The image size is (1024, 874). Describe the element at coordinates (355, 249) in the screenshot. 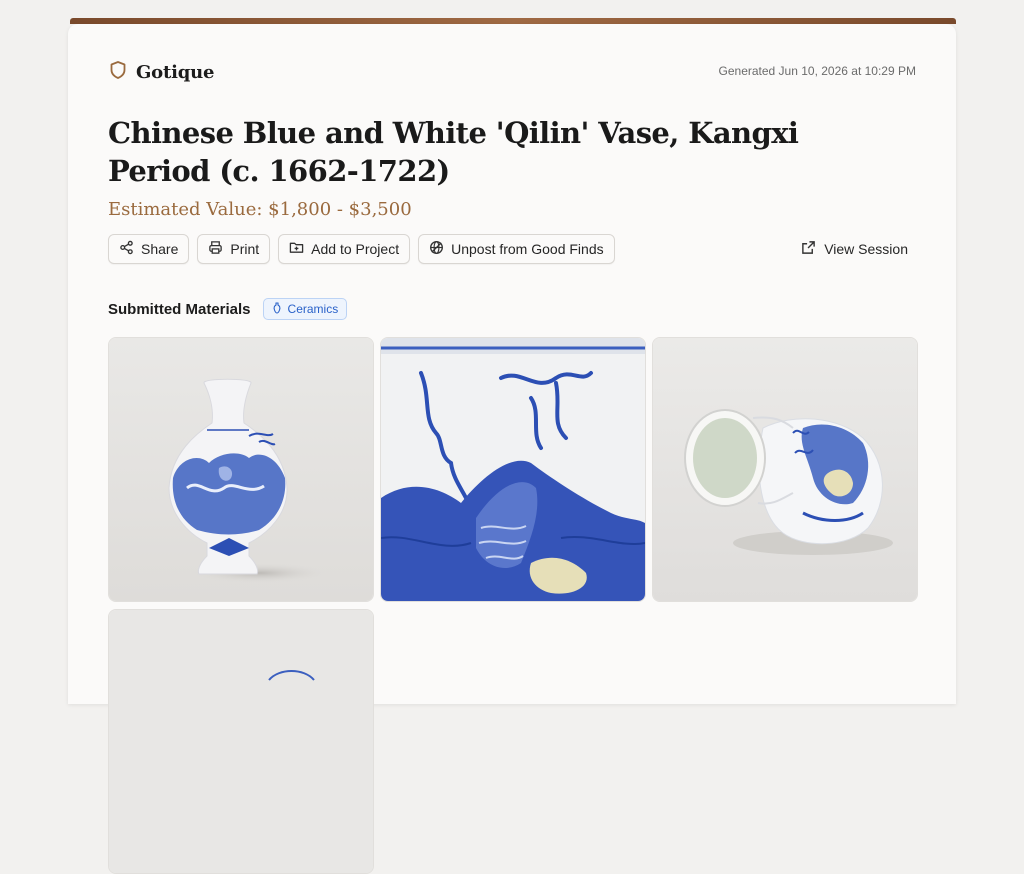

I see `add-to-project-label: Add to Project` at that location.